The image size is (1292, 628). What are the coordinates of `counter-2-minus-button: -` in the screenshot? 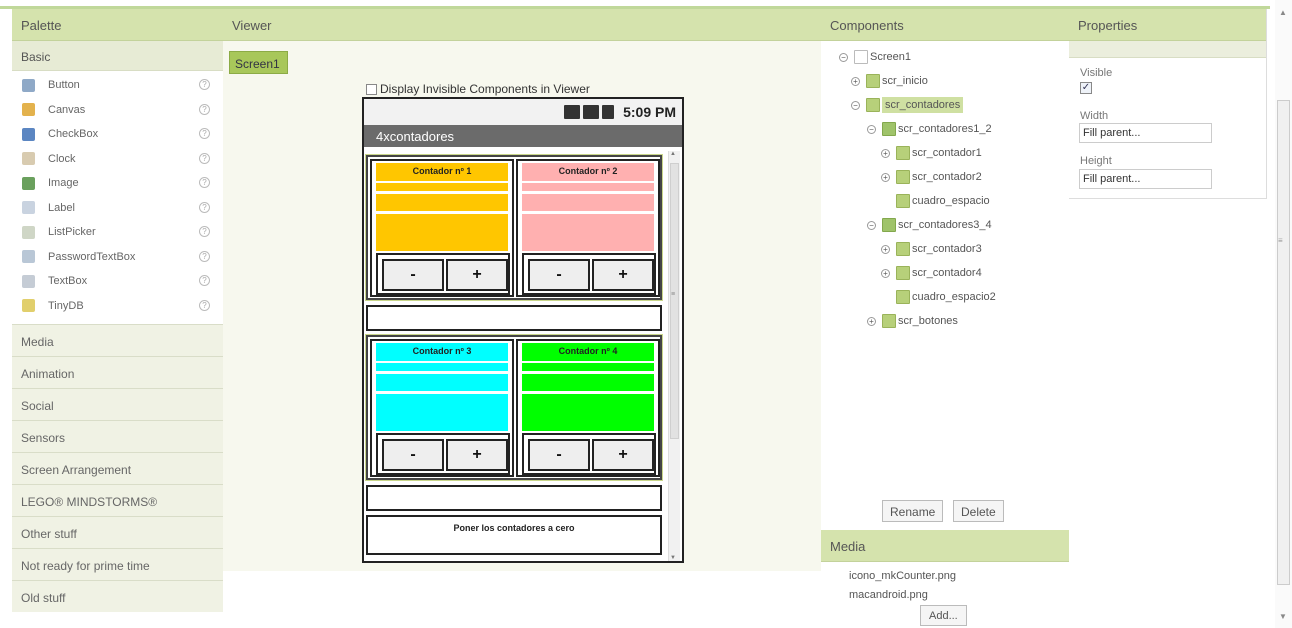 It's located at (559, 275).